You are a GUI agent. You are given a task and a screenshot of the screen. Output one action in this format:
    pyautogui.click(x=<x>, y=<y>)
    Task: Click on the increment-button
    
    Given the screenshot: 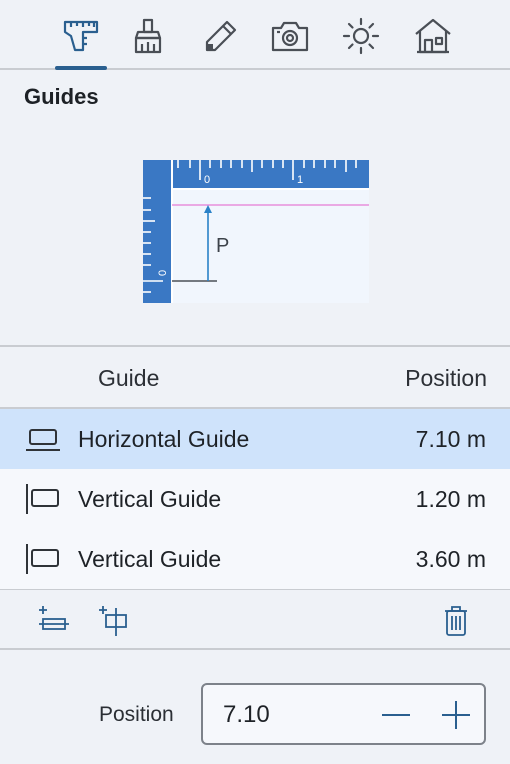 What is the action you would take?
    pyautogui.click(x=456, y=715)
    